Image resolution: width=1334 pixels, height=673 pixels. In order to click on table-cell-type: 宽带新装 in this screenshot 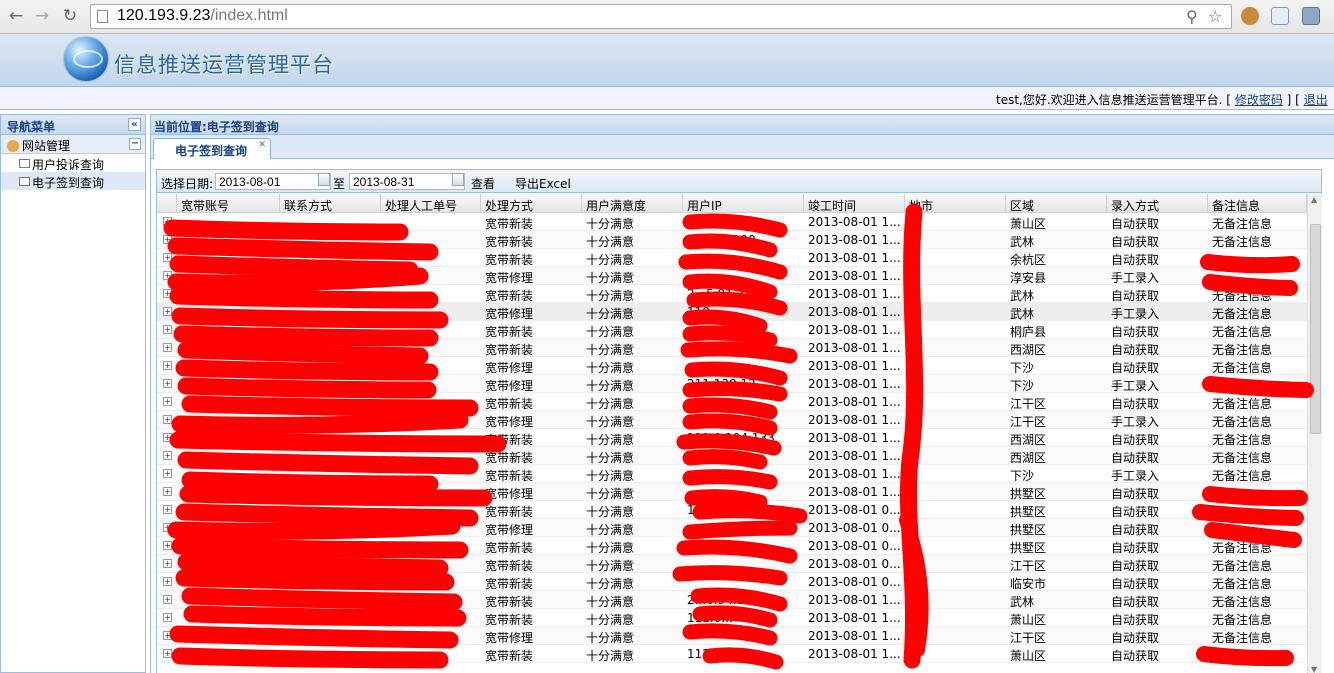, I will do `click(509, 458)`.